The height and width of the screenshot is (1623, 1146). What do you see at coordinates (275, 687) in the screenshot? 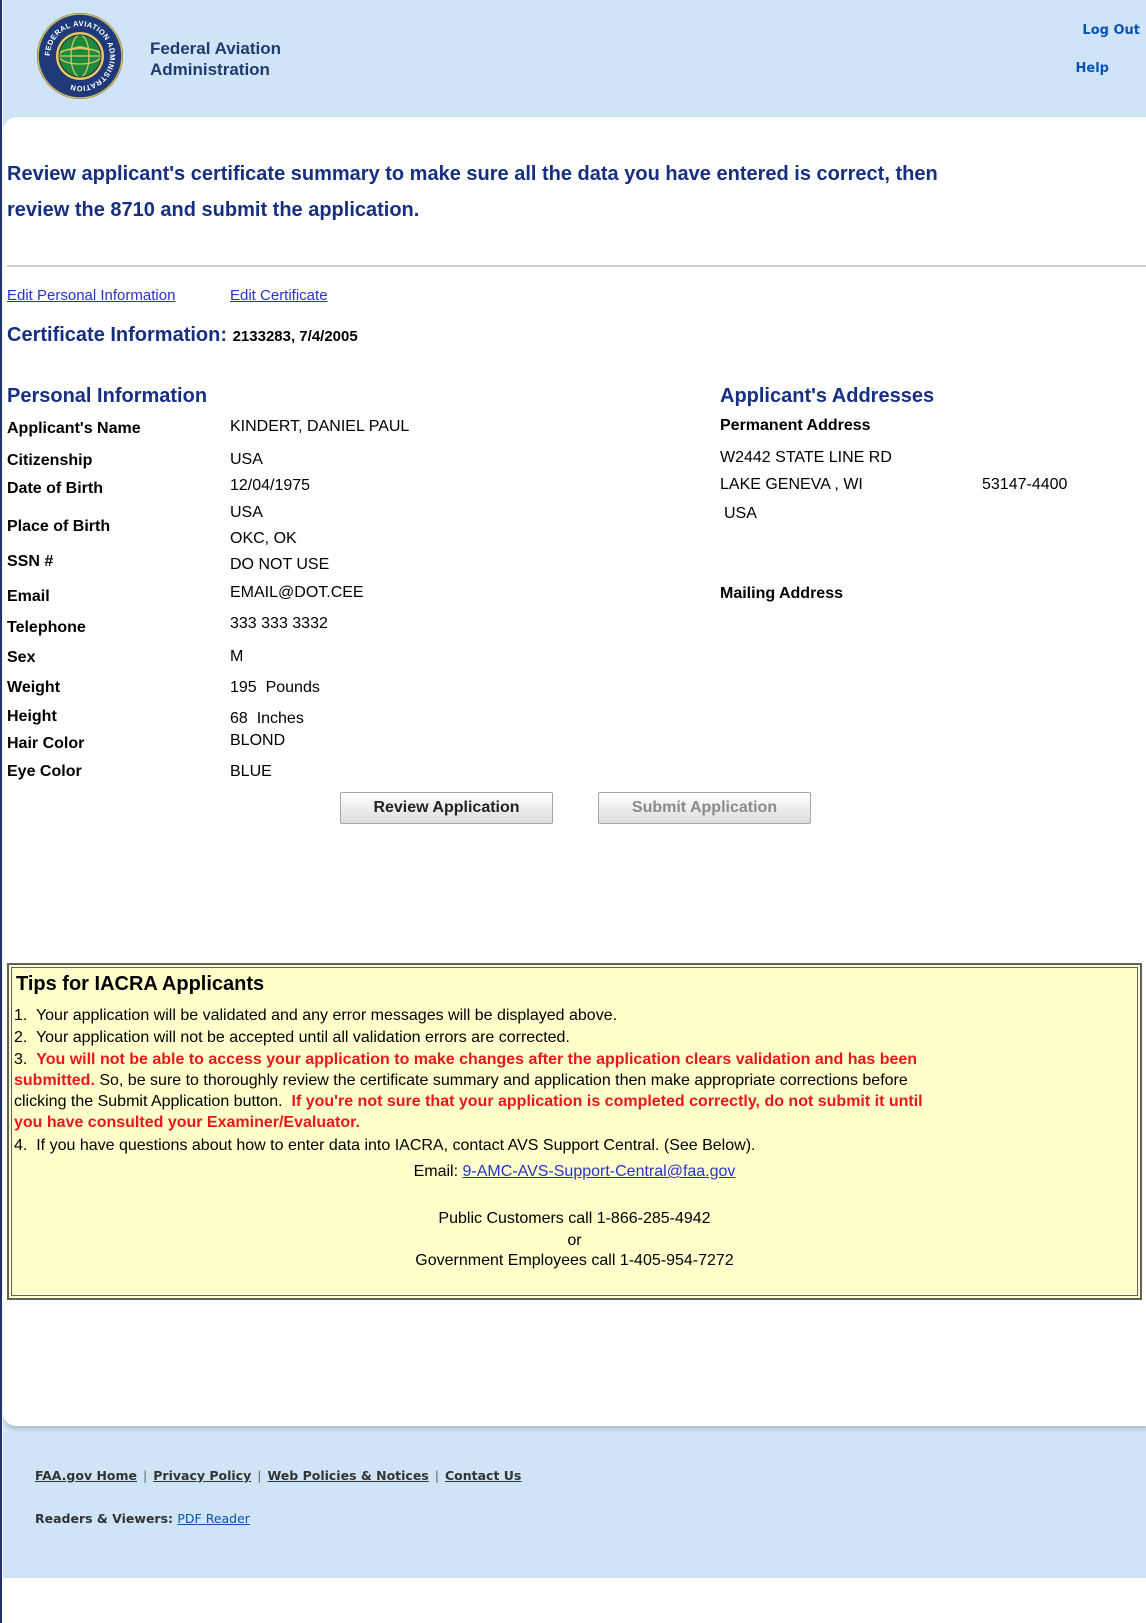
I see `value-weight: 195 Pounds` at bounding box center [275, 687].